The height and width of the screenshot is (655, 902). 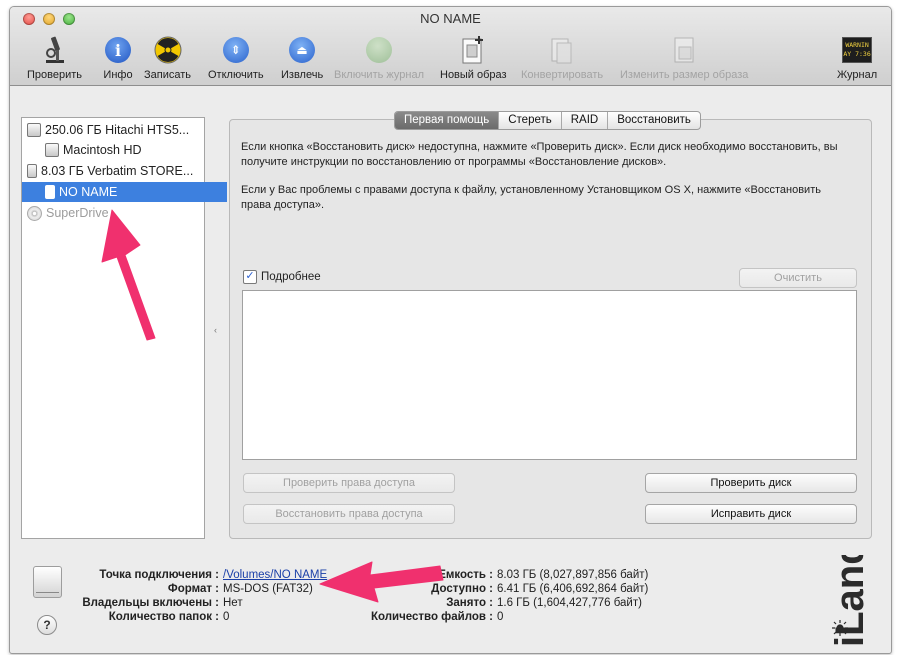 I want to click on sidebar-item-no-name: NO NAME, so click(x=124, y=192).